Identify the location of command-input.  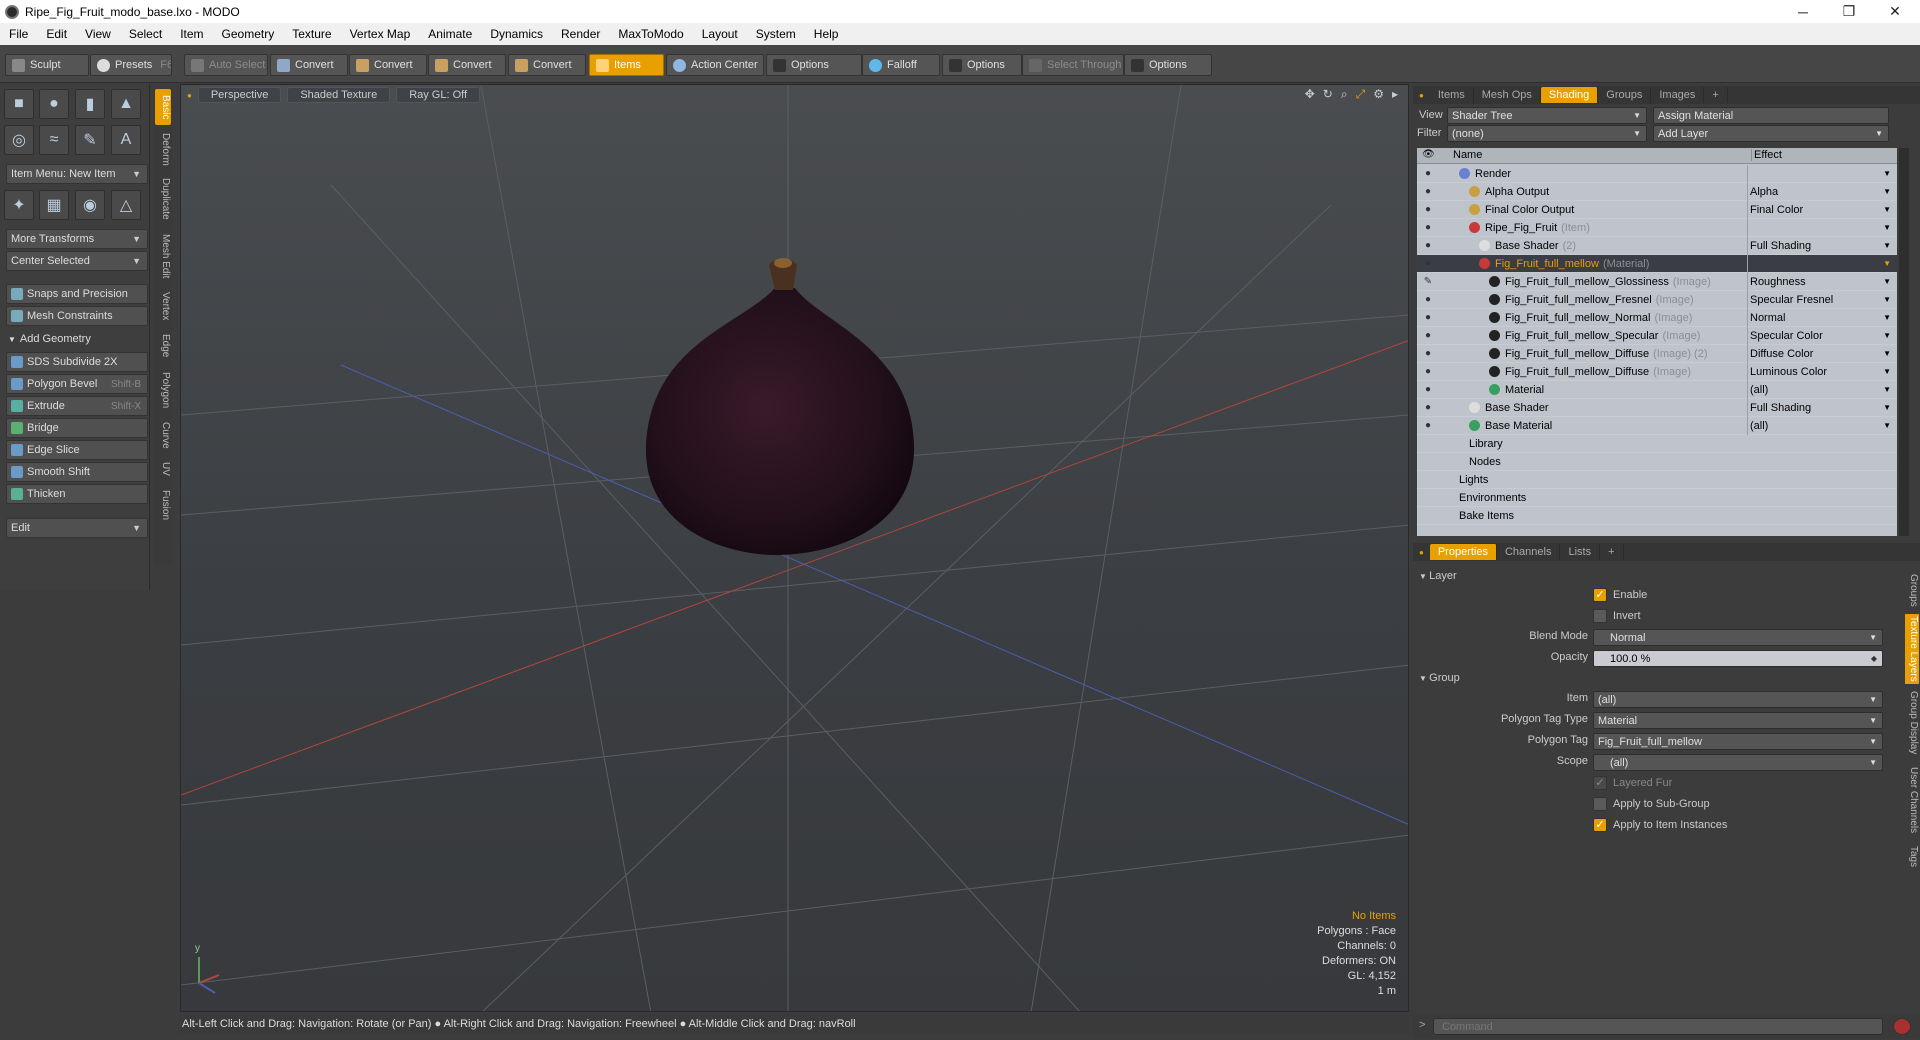
(1658, 1026).